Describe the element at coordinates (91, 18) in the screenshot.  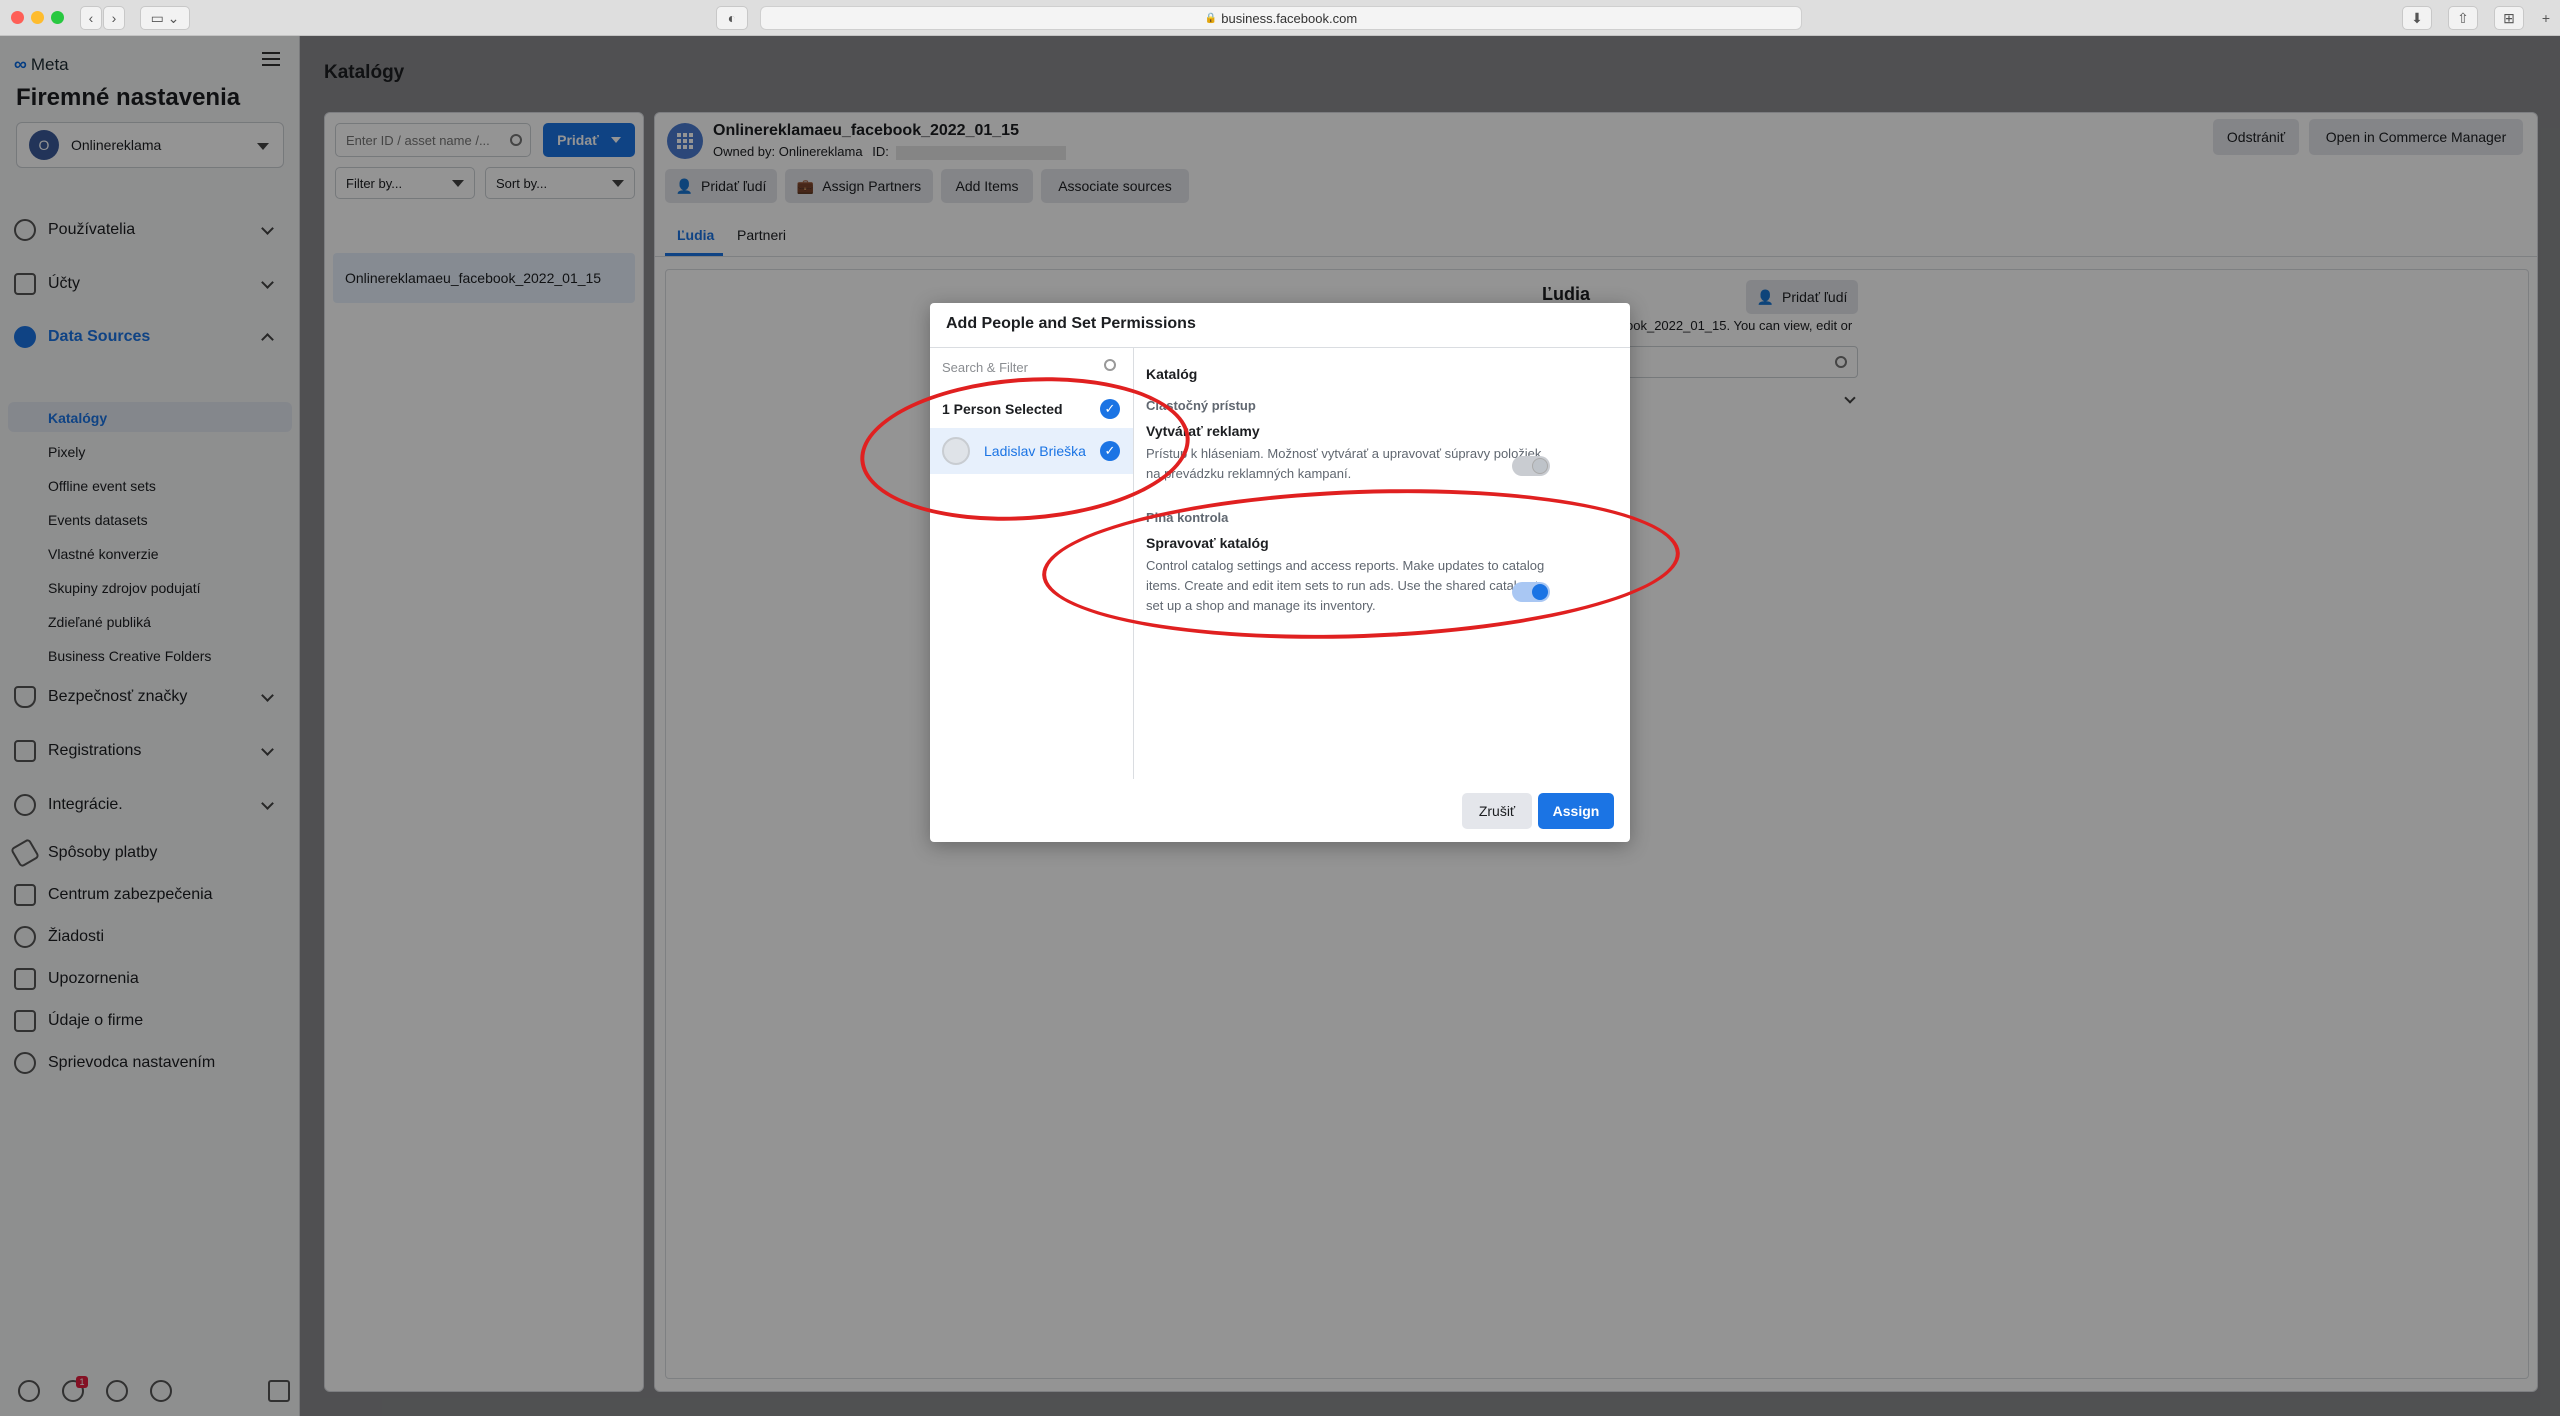
I see `back-button: ‹` at that location.